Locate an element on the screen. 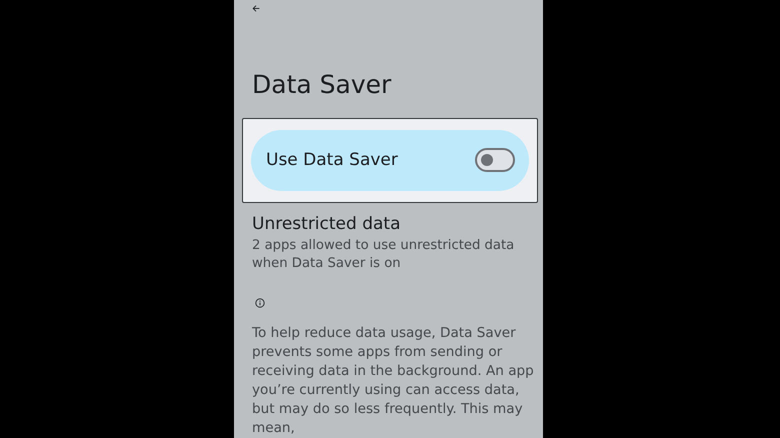  section-summary: 2 apps allowed to use unrestricted data when Data Saver is on is located at coordinates (384, 254).